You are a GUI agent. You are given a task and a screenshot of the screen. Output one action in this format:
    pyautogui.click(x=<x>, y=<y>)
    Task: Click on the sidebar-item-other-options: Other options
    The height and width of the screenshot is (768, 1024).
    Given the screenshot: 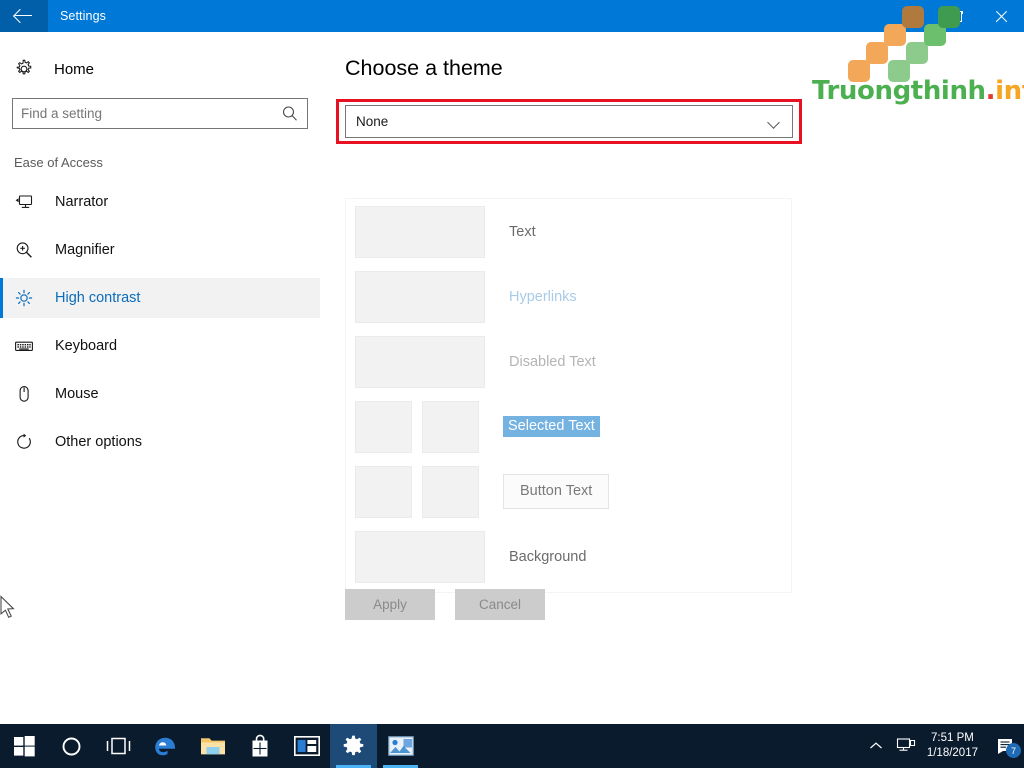 What is the action you would take?
    pyautogui.click(x=160, y=442)
    